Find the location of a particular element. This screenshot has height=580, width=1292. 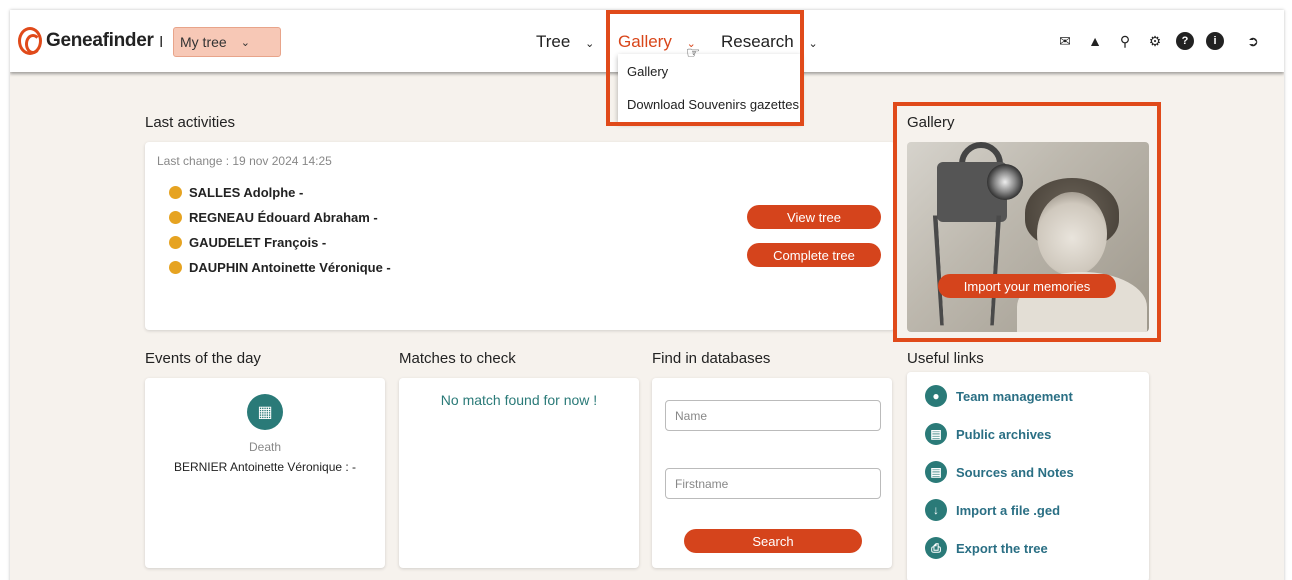

nav-gallery: Gallery ⌄ is located at coordinates (657, 42).